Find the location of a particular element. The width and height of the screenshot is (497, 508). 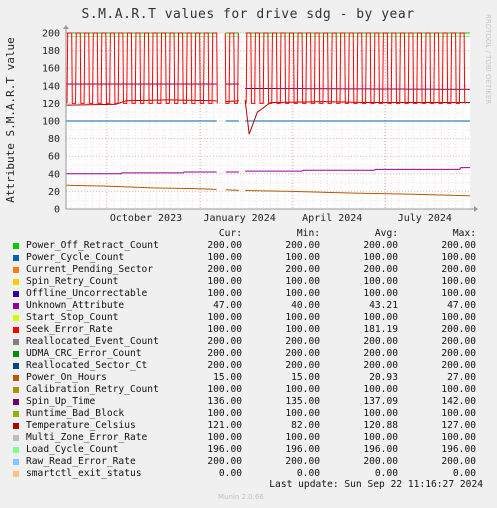

legend-cur-value: 196.00 is located at coordinates (224, 449).